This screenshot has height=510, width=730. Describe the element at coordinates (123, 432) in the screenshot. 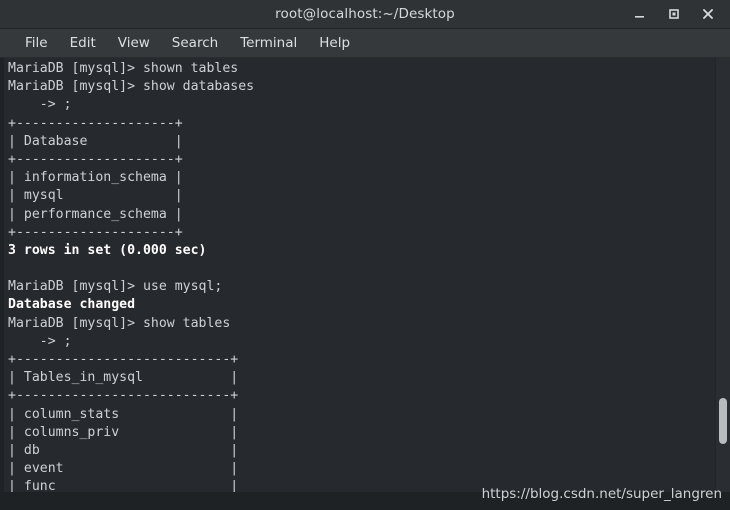

I see `terminal-line: | columns_priv |` at that location.